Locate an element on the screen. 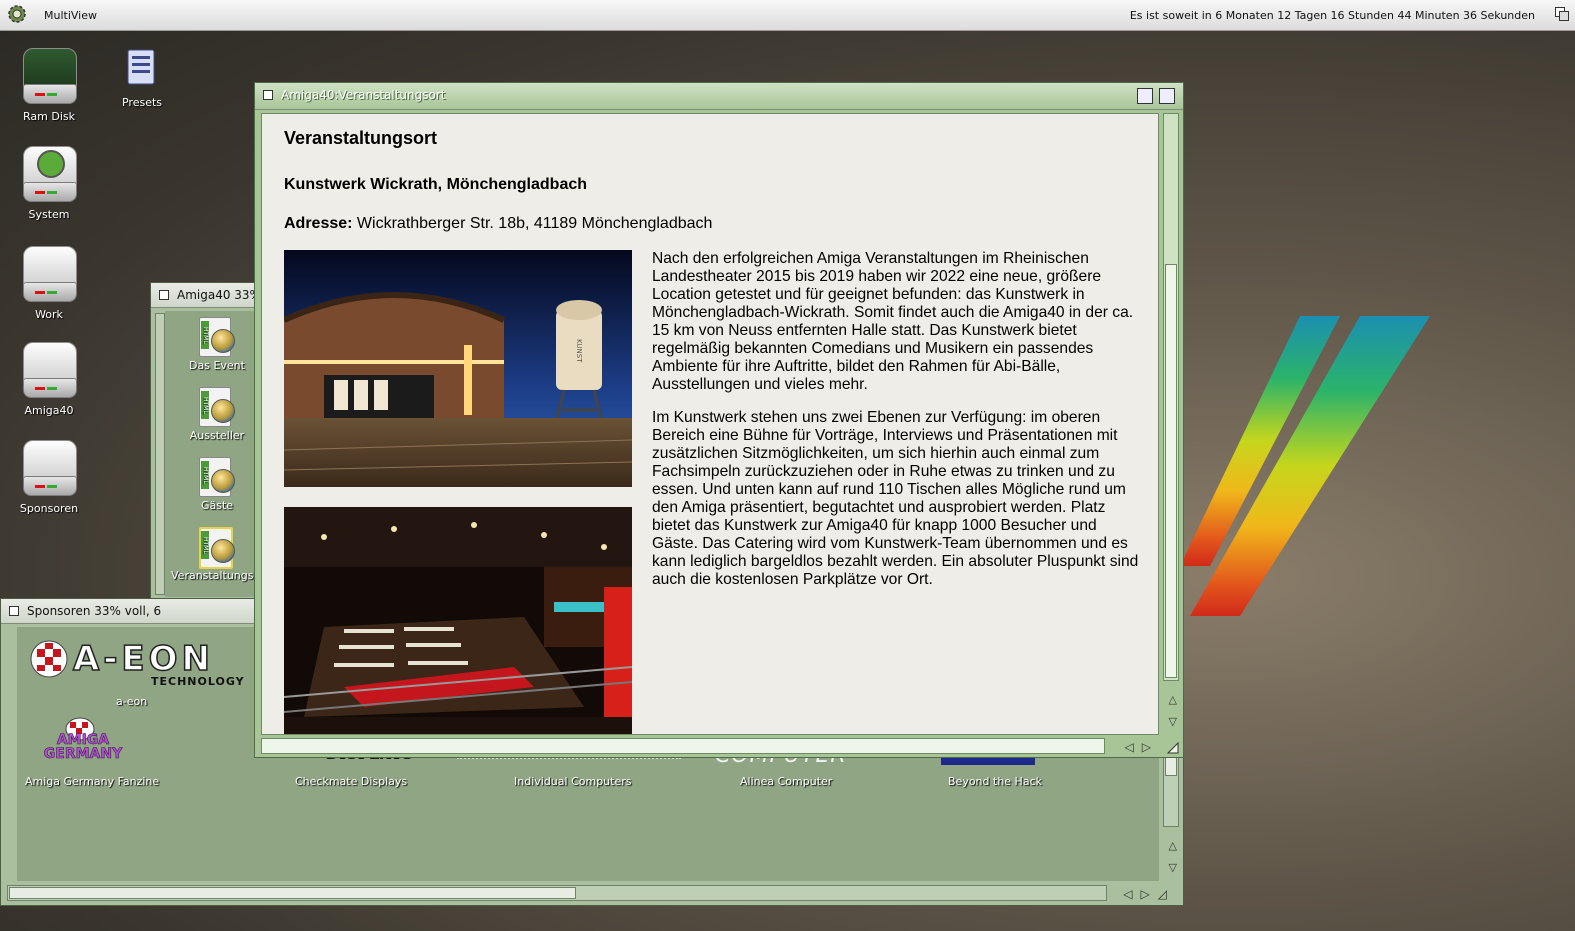 The height and width of the screenshot is (931, 1575). boing-ball-icon is located at coordinates (49, 659).